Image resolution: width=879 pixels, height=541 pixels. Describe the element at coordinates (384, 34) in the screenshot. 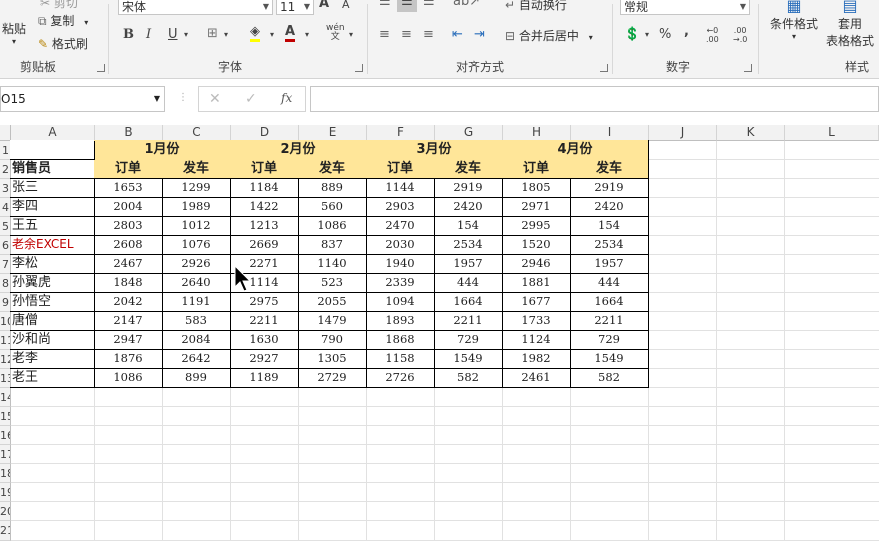

I see `align-left-icon: ≡` at that location.